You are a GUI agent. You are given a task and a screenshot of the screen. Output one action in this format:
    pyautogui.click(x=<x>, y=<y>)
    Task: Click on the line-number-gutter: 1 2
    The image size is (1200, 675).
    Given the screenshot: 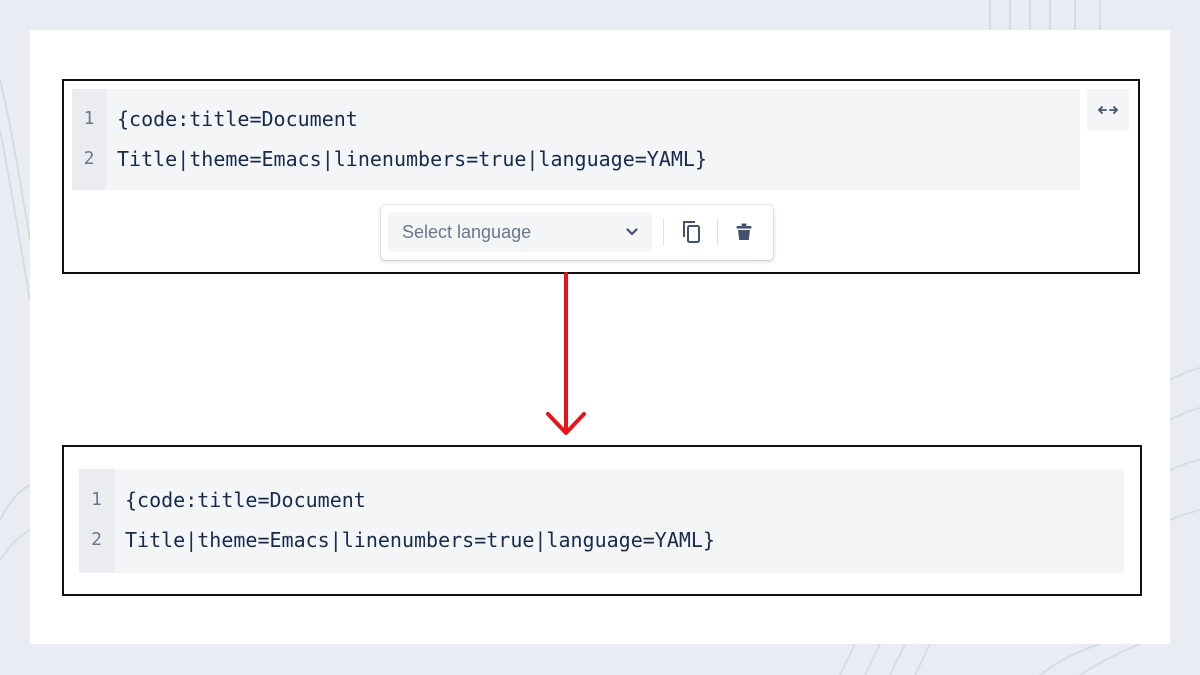 What is the action you would take?
    pyautogui.click(x=96, y=521)
    